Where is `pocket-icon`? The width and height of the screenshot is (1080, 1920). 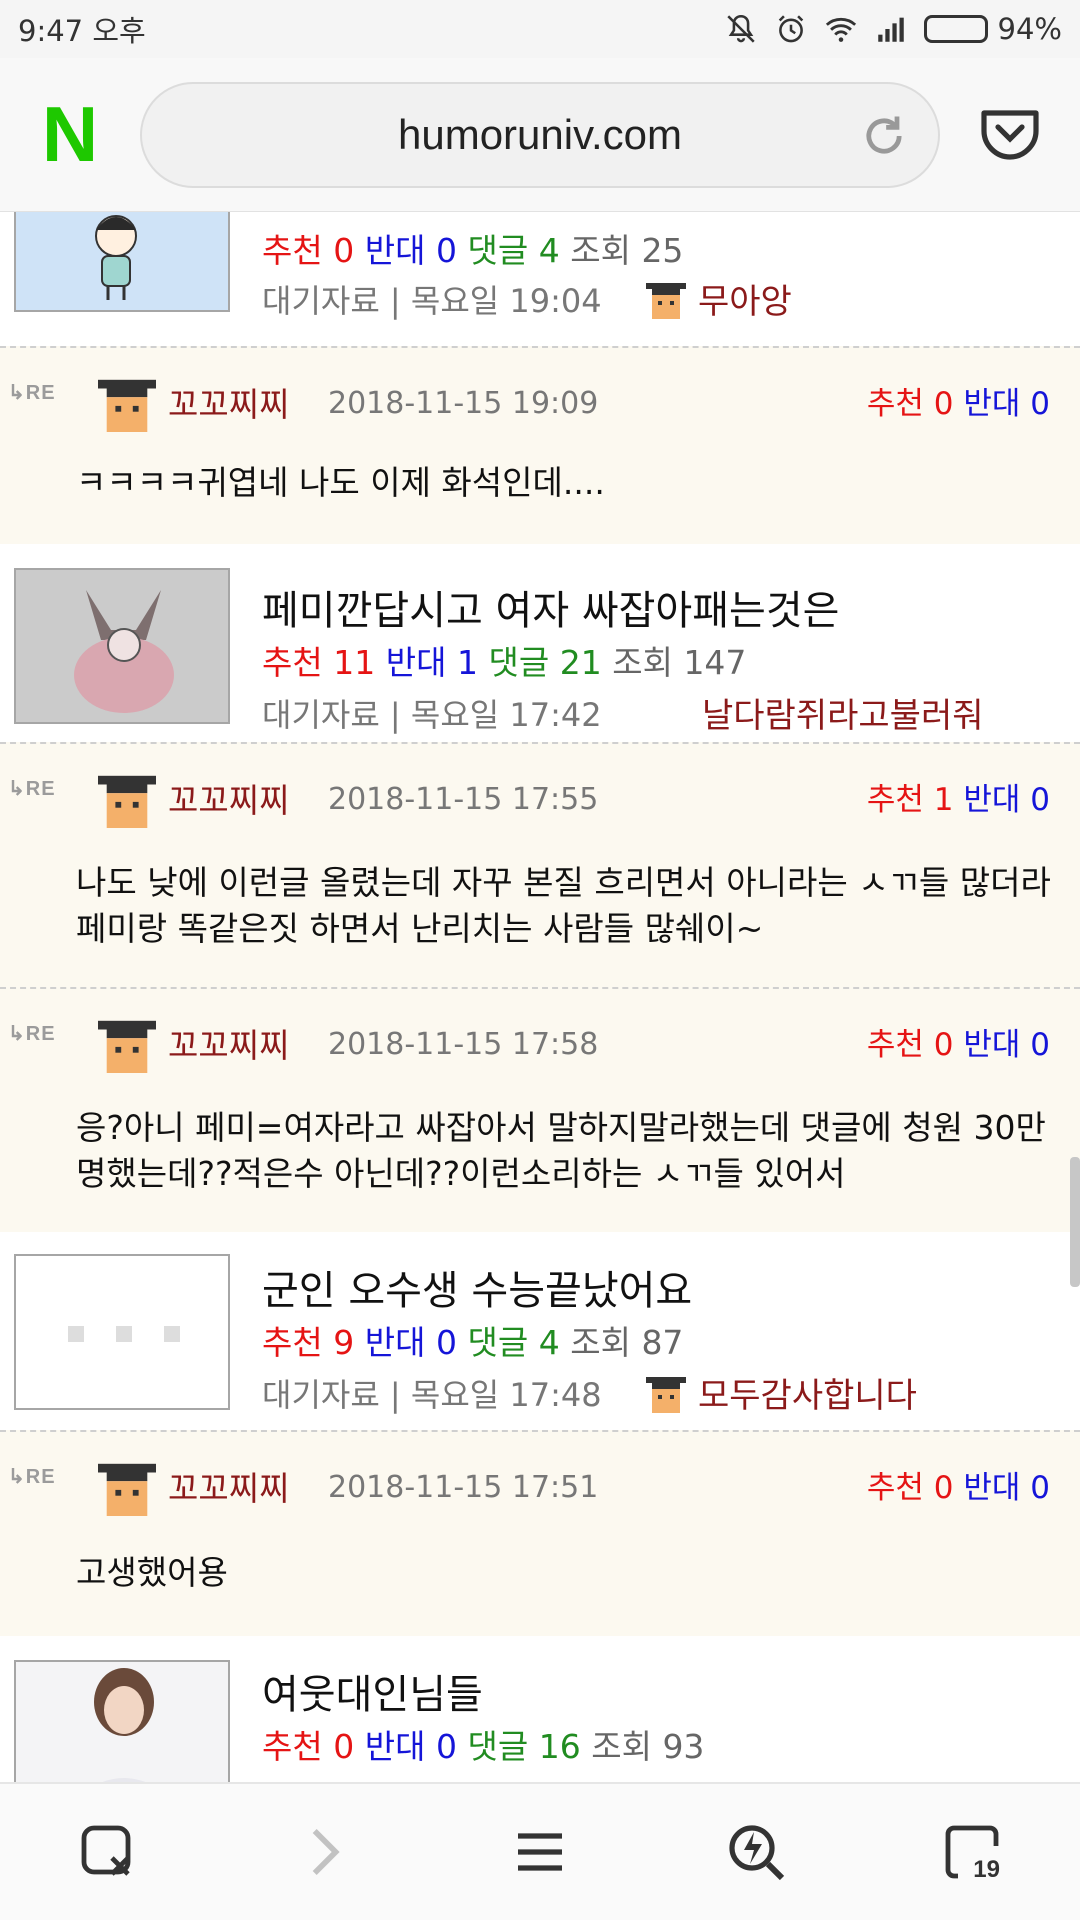
pocket-icon is located at coordinates (1010, 134).